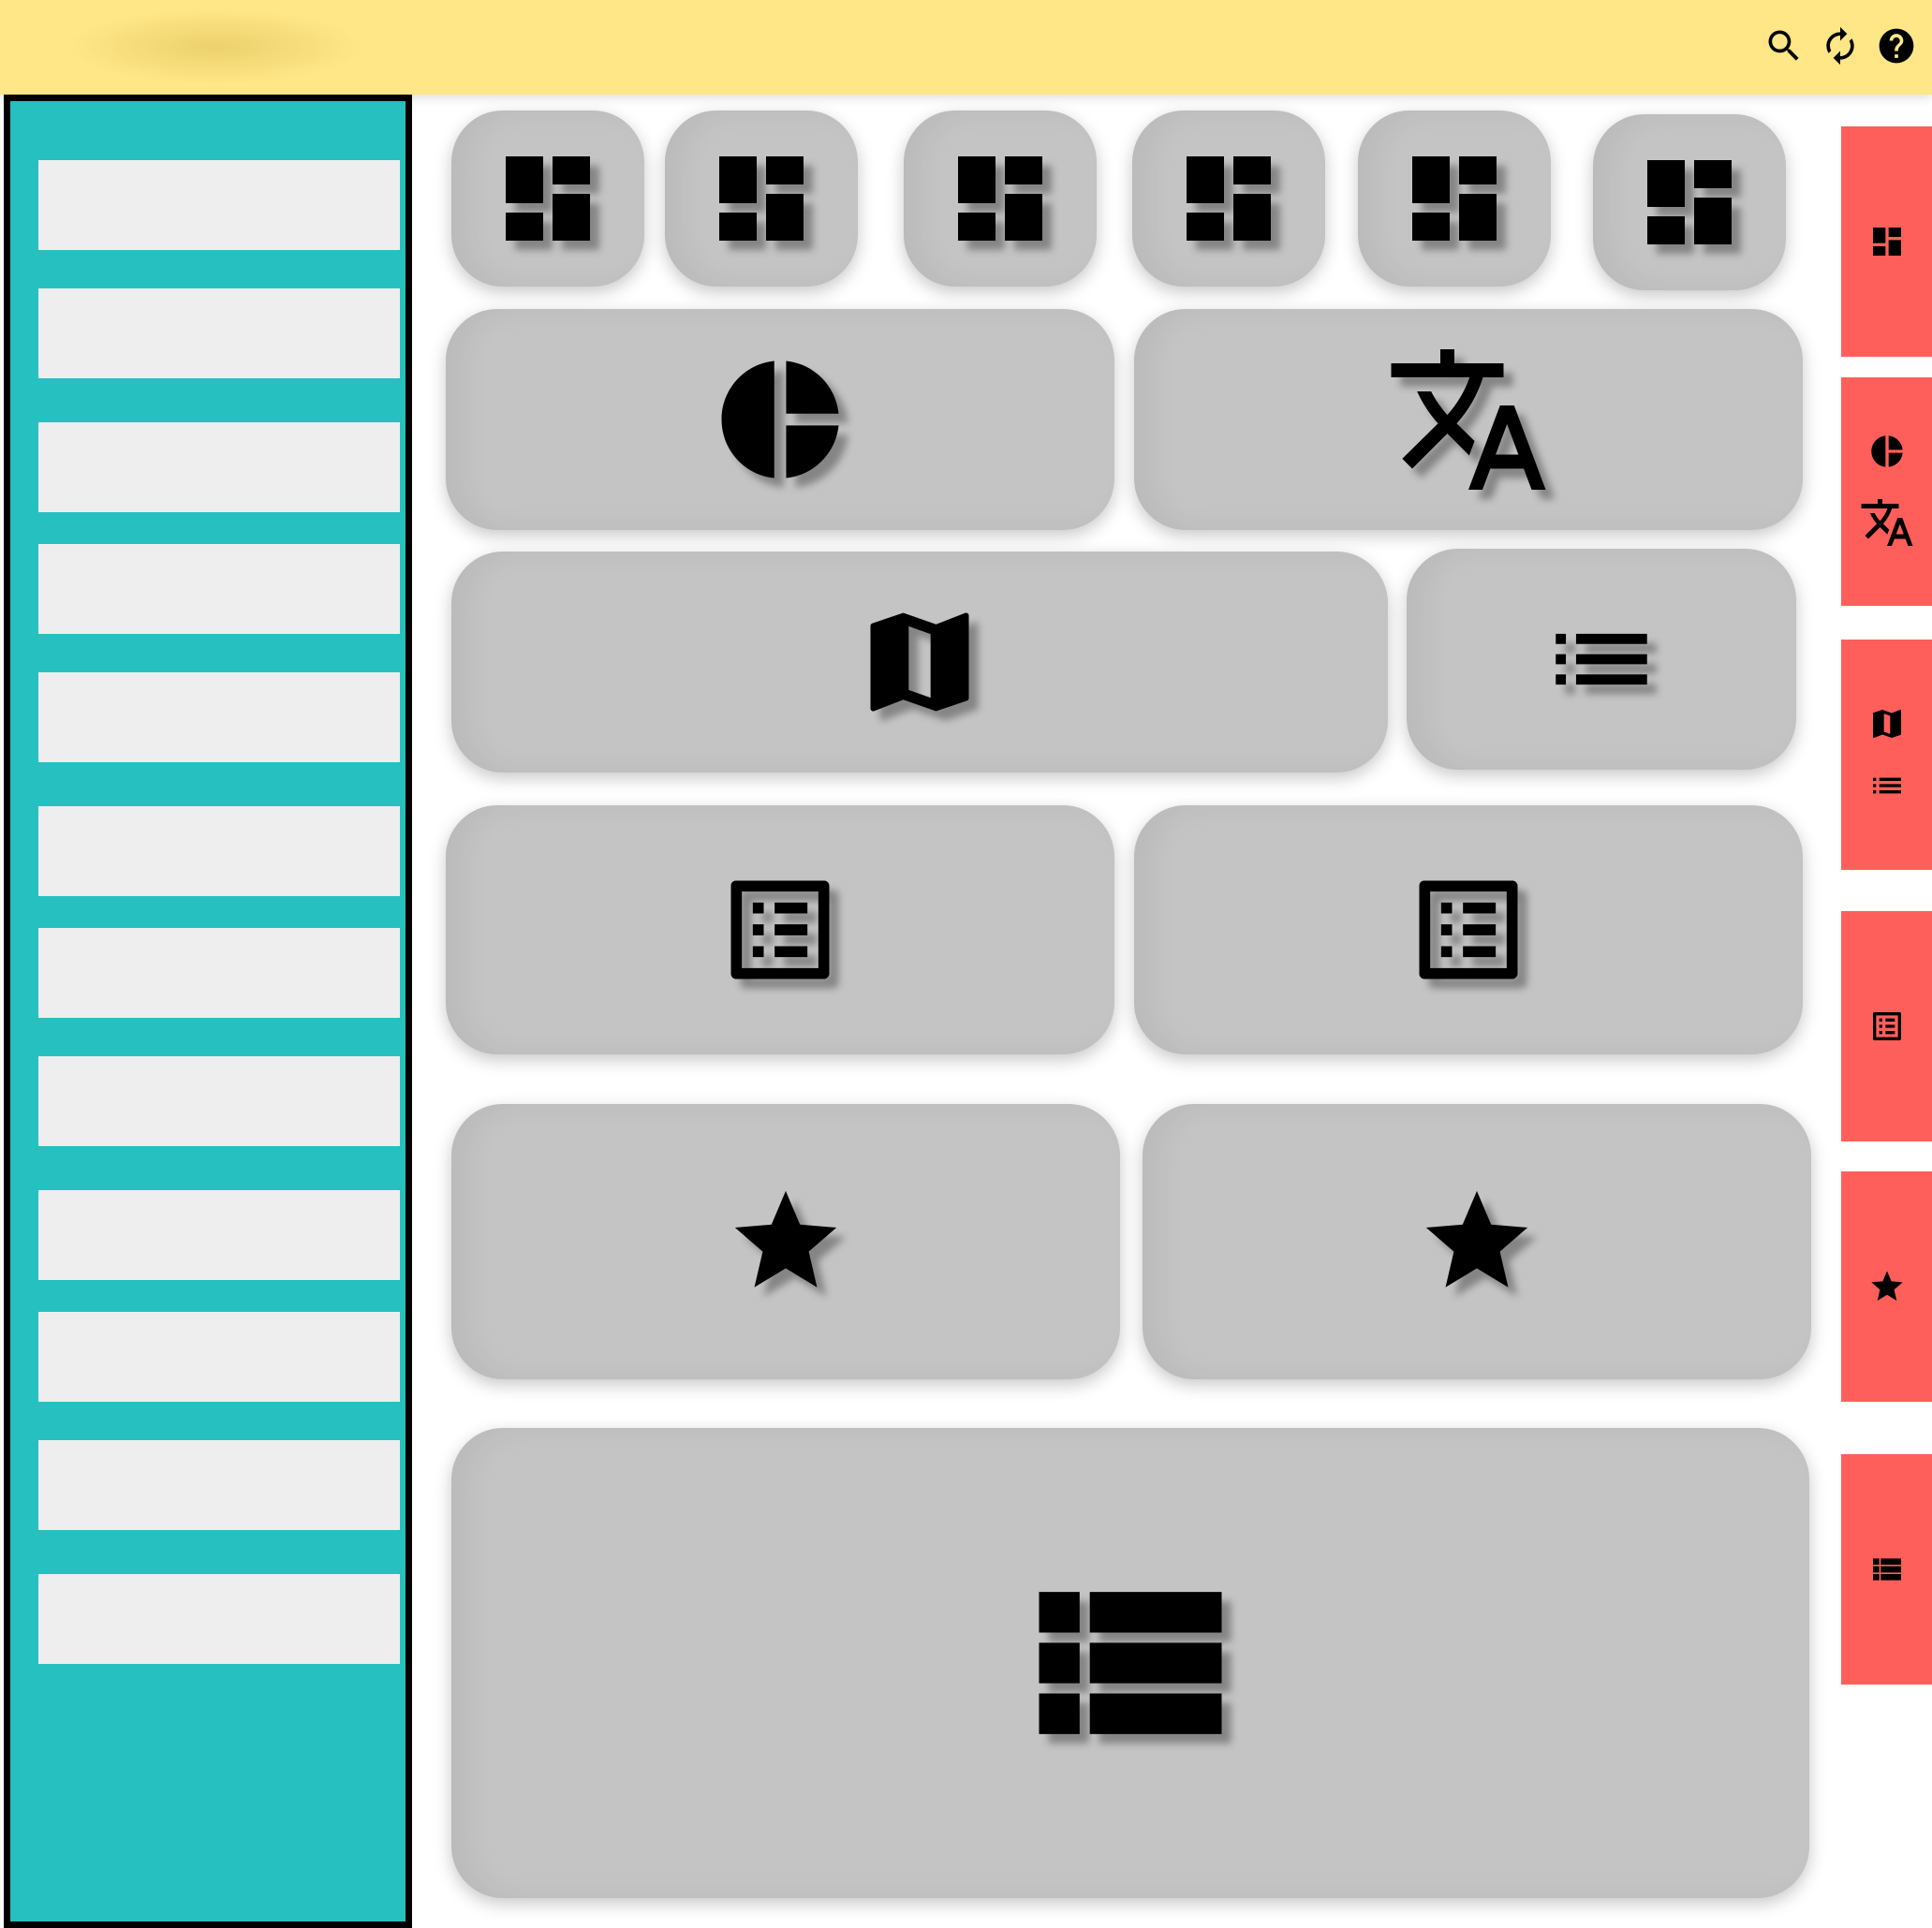 The width and height of the screenshot is (1932, 1928). Describe the element at coordinates (1840, 45) in the screenshot. I see `refresh-icon` at that location.